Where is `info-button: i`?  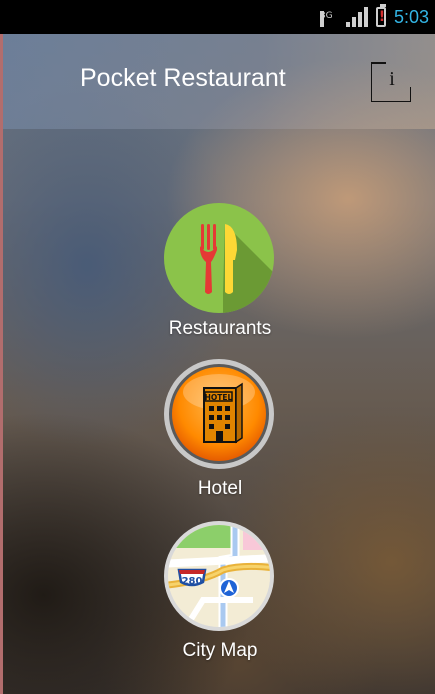 info-button: i is located at coordinates (391, 82).